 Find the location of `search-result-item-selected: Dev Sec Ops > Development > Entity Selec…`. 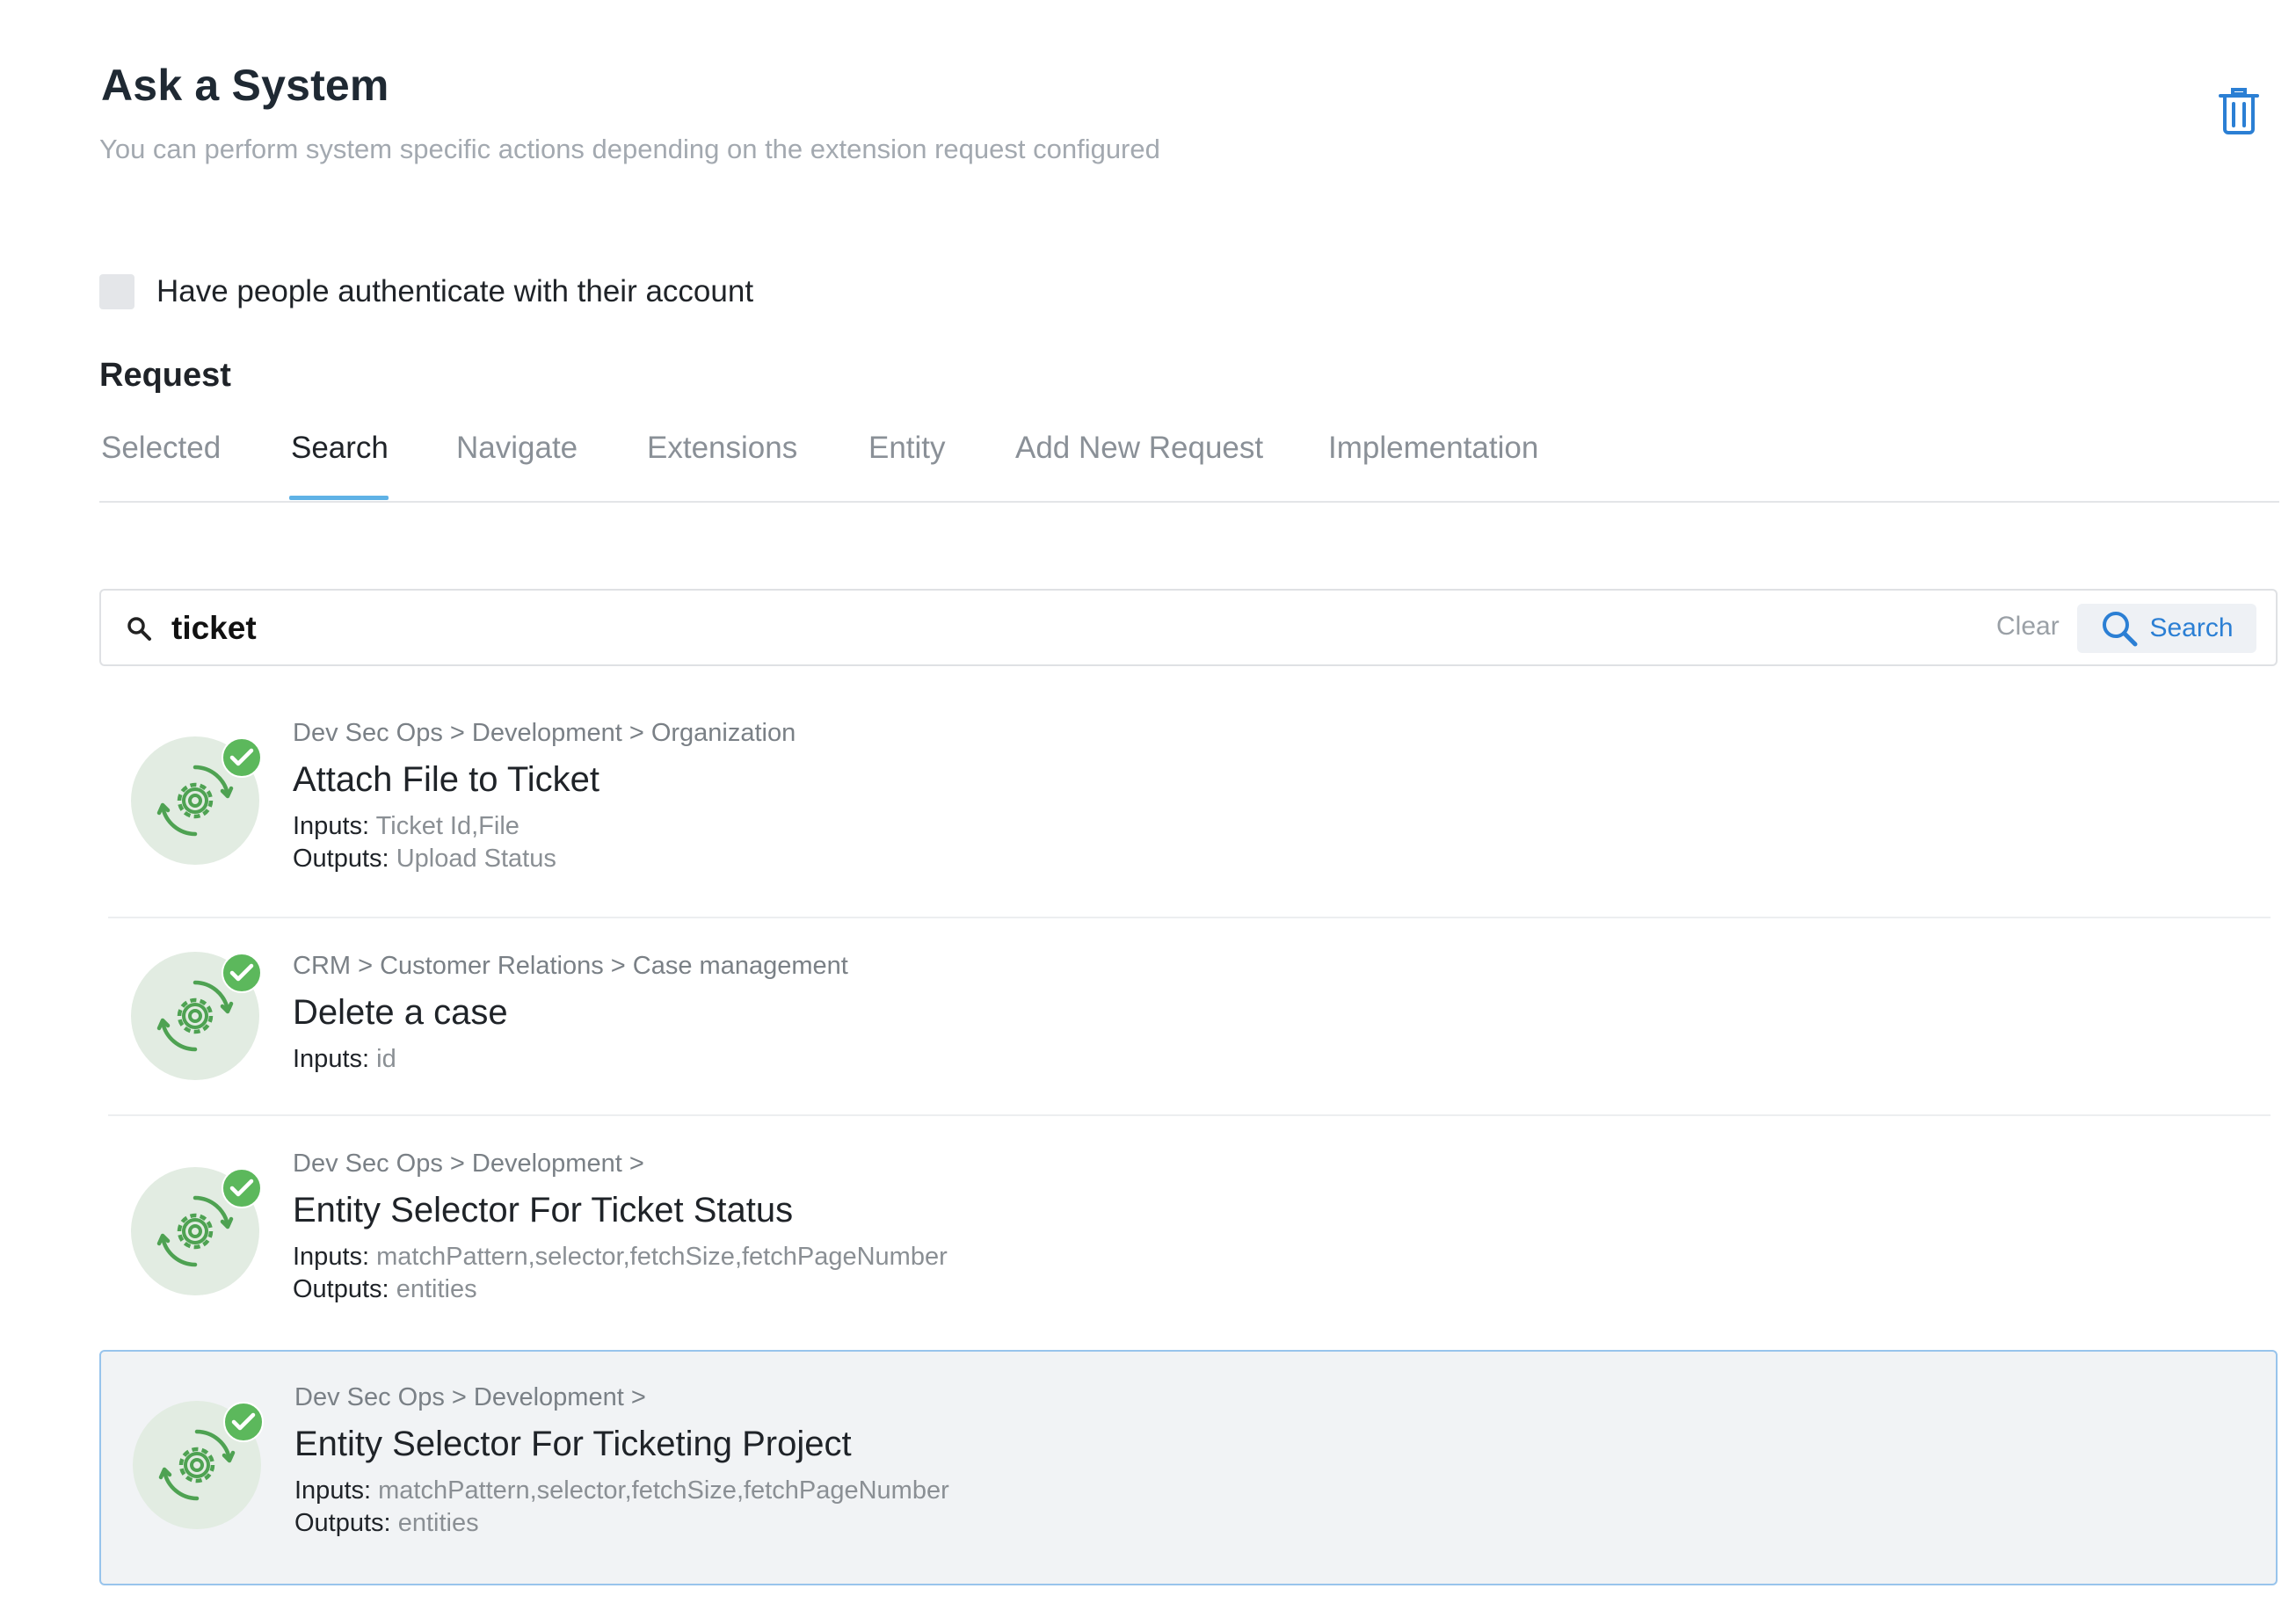

search-result-item-selected: Dev Sec Ops > Development > Entity Selec… is located at coordinates (1188, 1467).